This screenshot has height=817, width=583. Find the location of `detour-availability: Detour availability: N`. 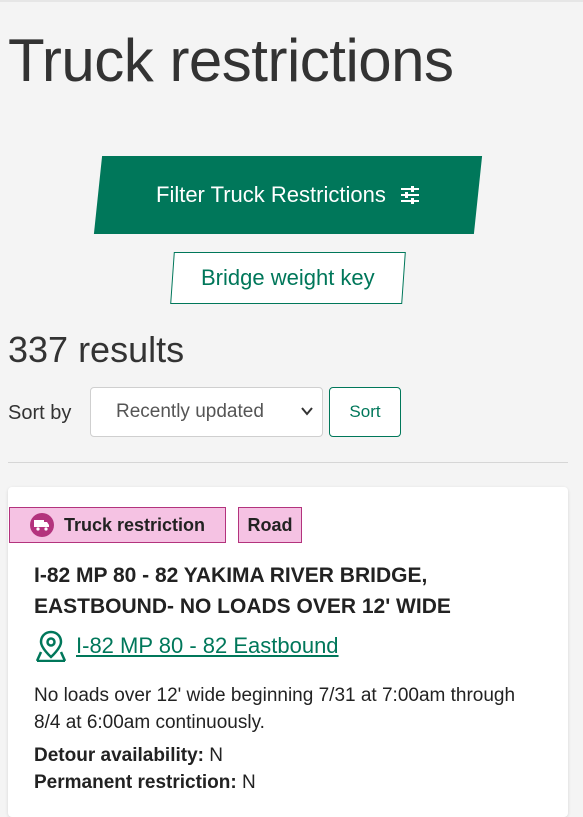

detour-availability: Detour availability: N is located at coordinates (128, 756).